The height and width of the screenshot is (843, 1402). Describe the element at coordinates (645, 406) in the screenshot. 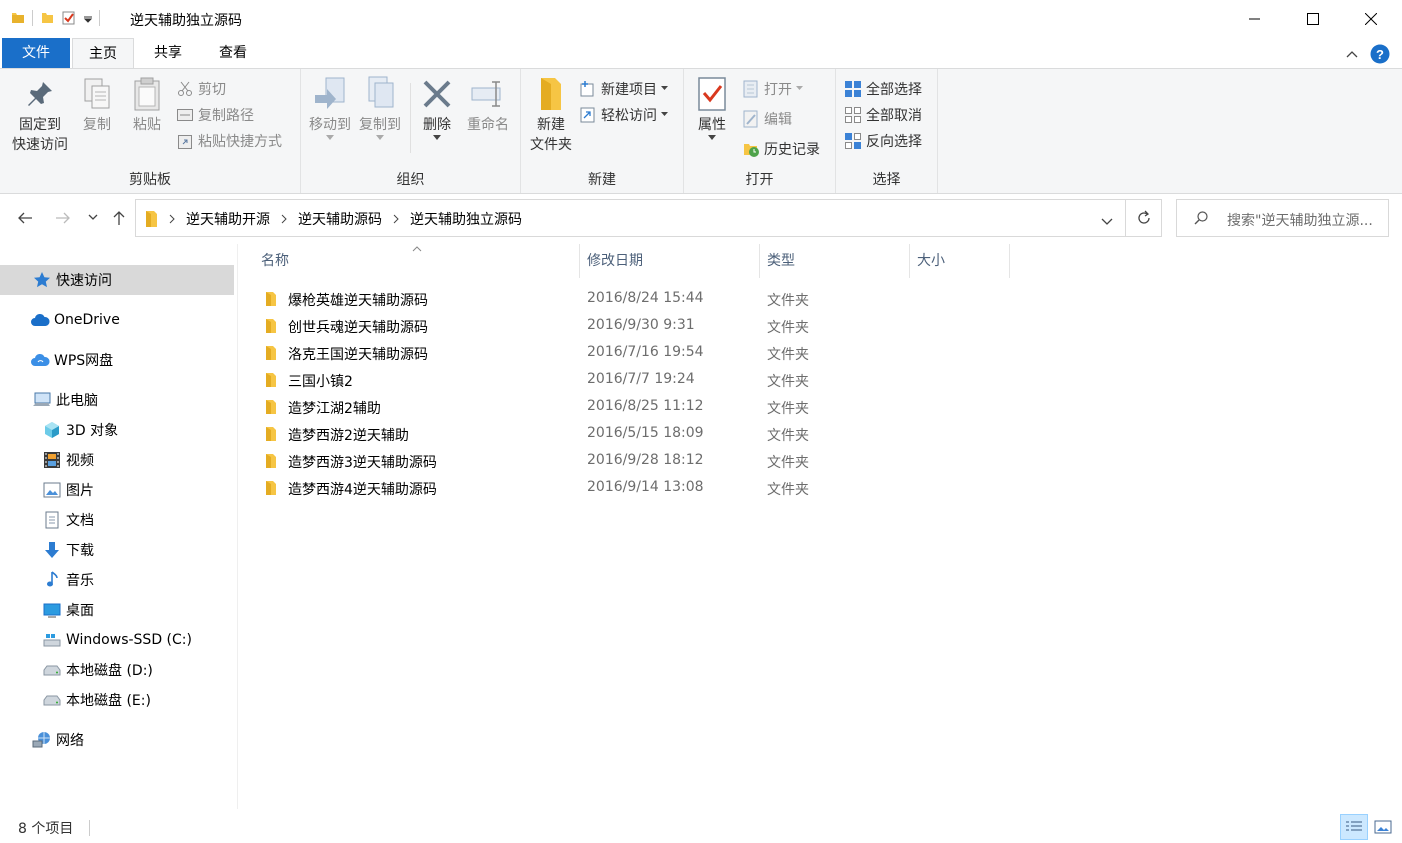

I see `file-date: 2016/8/25 11:12` at that location.